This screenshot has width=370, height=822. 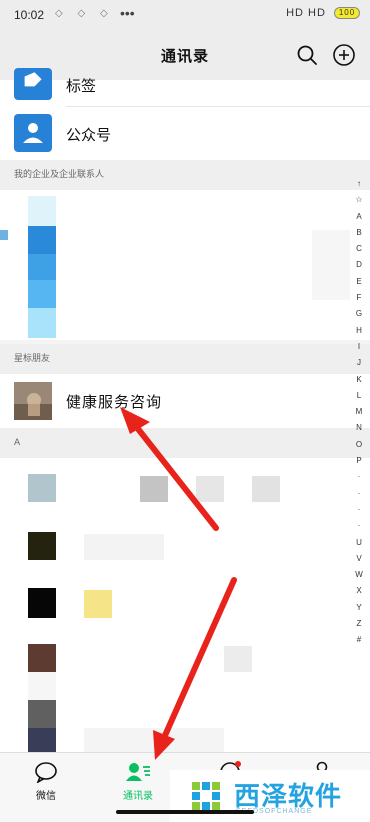 What do you see at coordinates (33, 84) in the screenshot?
I see `tag-icon` at bounding box center [33, 84].